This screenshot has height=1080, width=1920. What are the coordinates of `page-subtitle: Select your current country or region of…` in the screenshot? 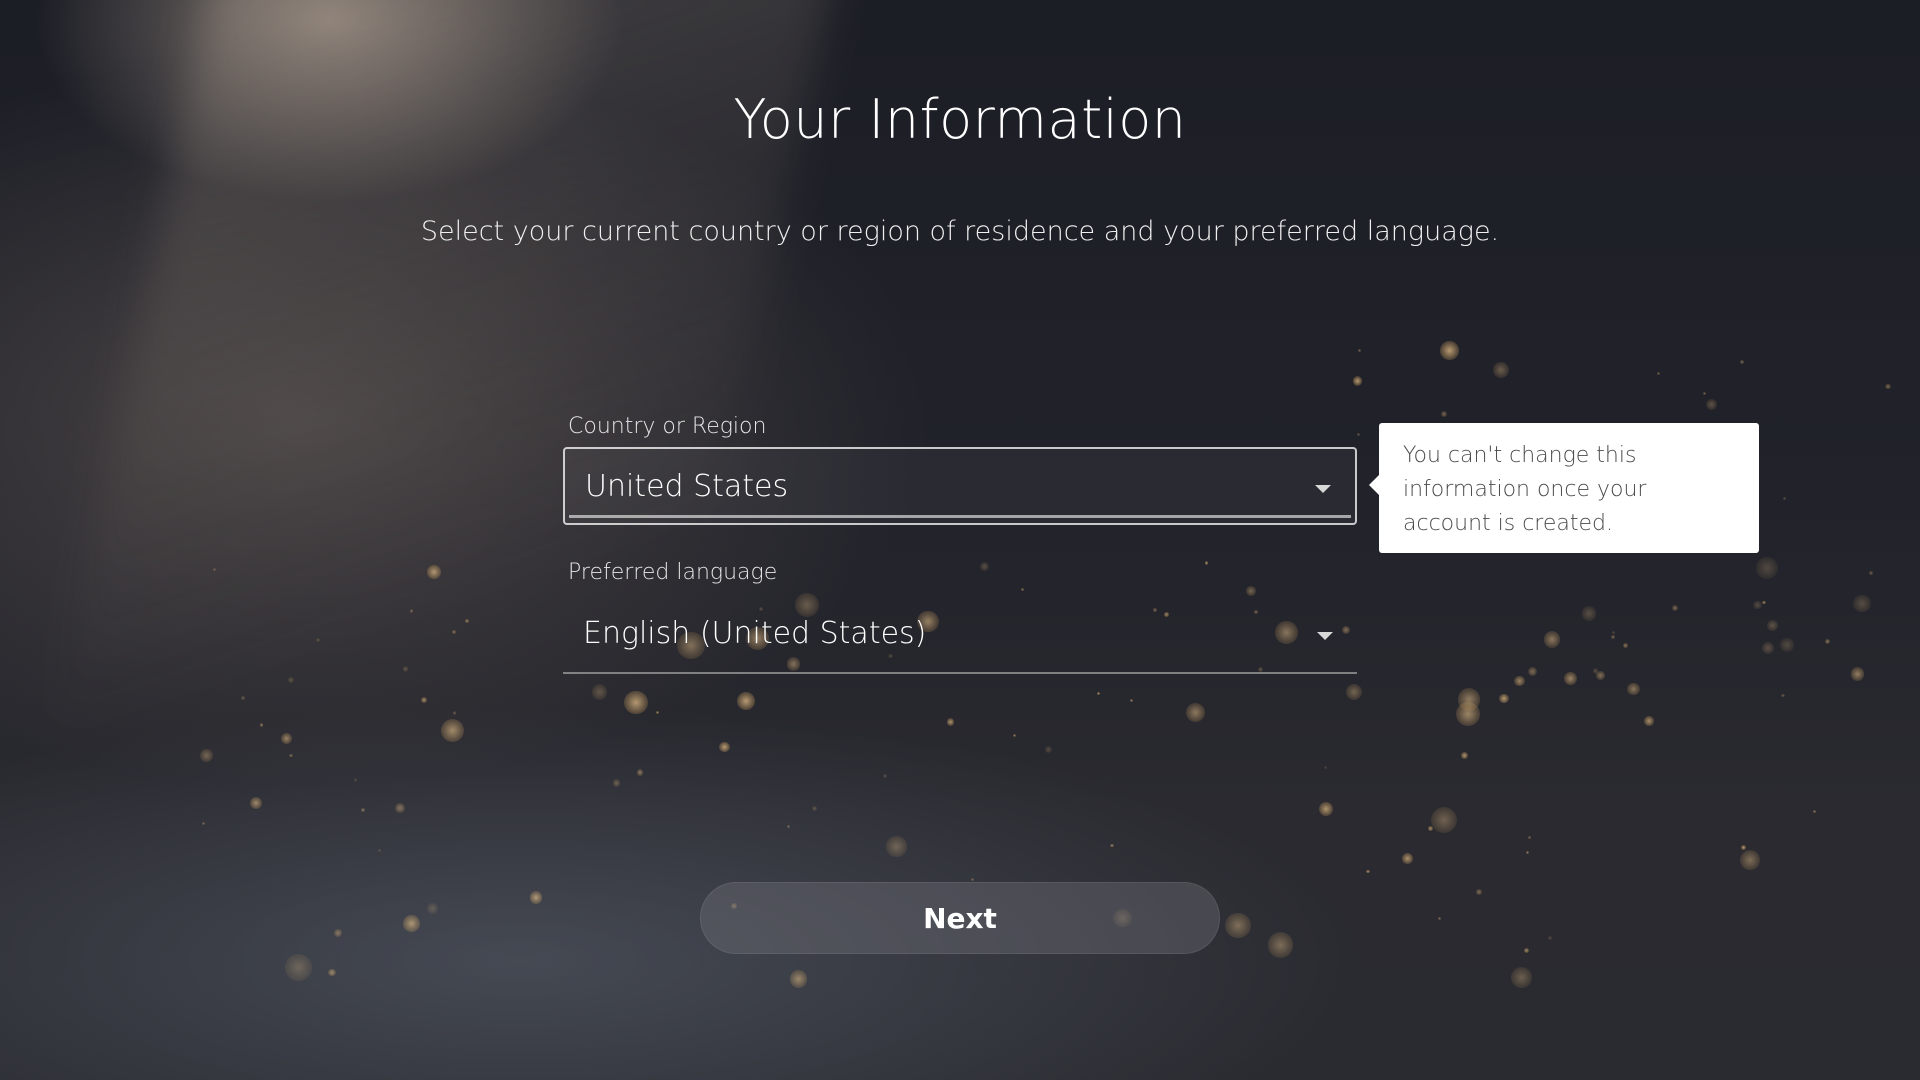 It's located at (960, 231).